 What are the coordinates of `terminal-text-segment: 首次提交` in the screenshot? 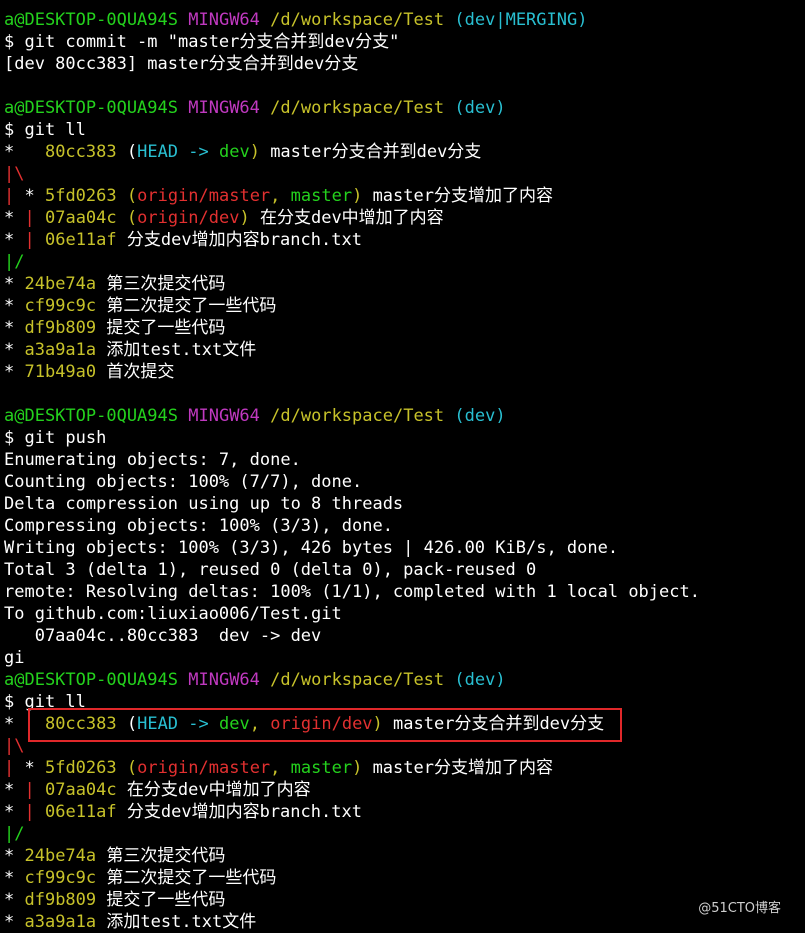 It's located at (135, 372).